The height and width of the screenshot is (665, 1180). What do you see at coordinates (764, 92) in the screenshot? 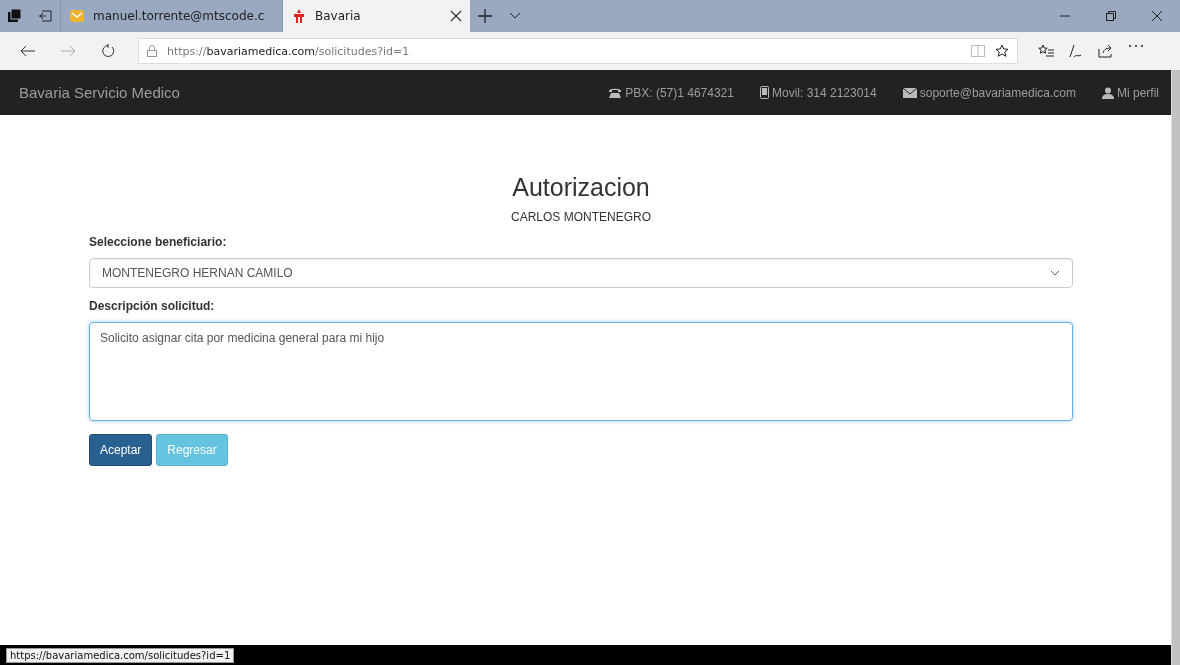
I see `mobile-phone-icon` at bounding box center [764, 92].